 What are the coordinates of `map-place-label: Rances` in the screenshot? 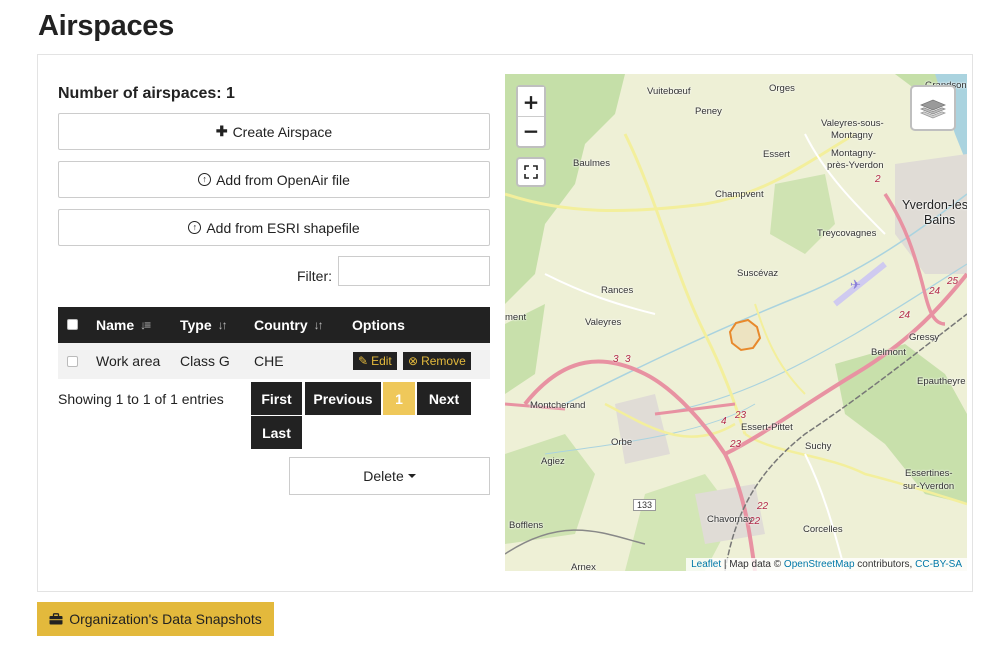 It's located at (617, 290).